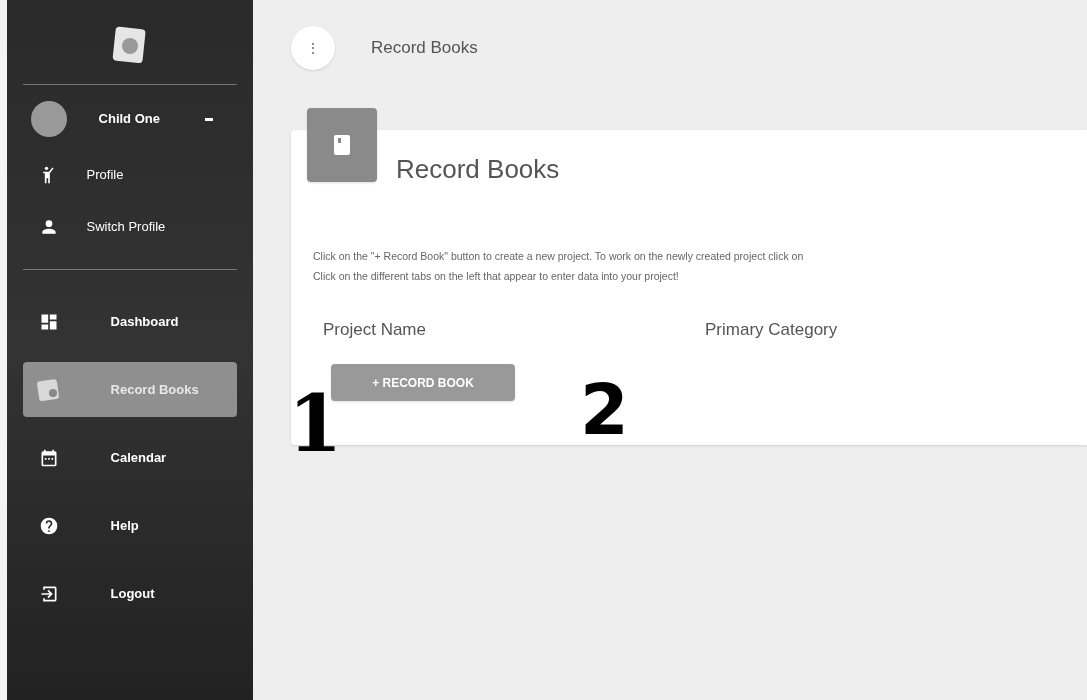 The width and height of the screenshot is (1087, 700). What do you see at coordinates (478, 169) in the screenshot?
I see `card-title: Record Books` at bounding box center [478, 169].